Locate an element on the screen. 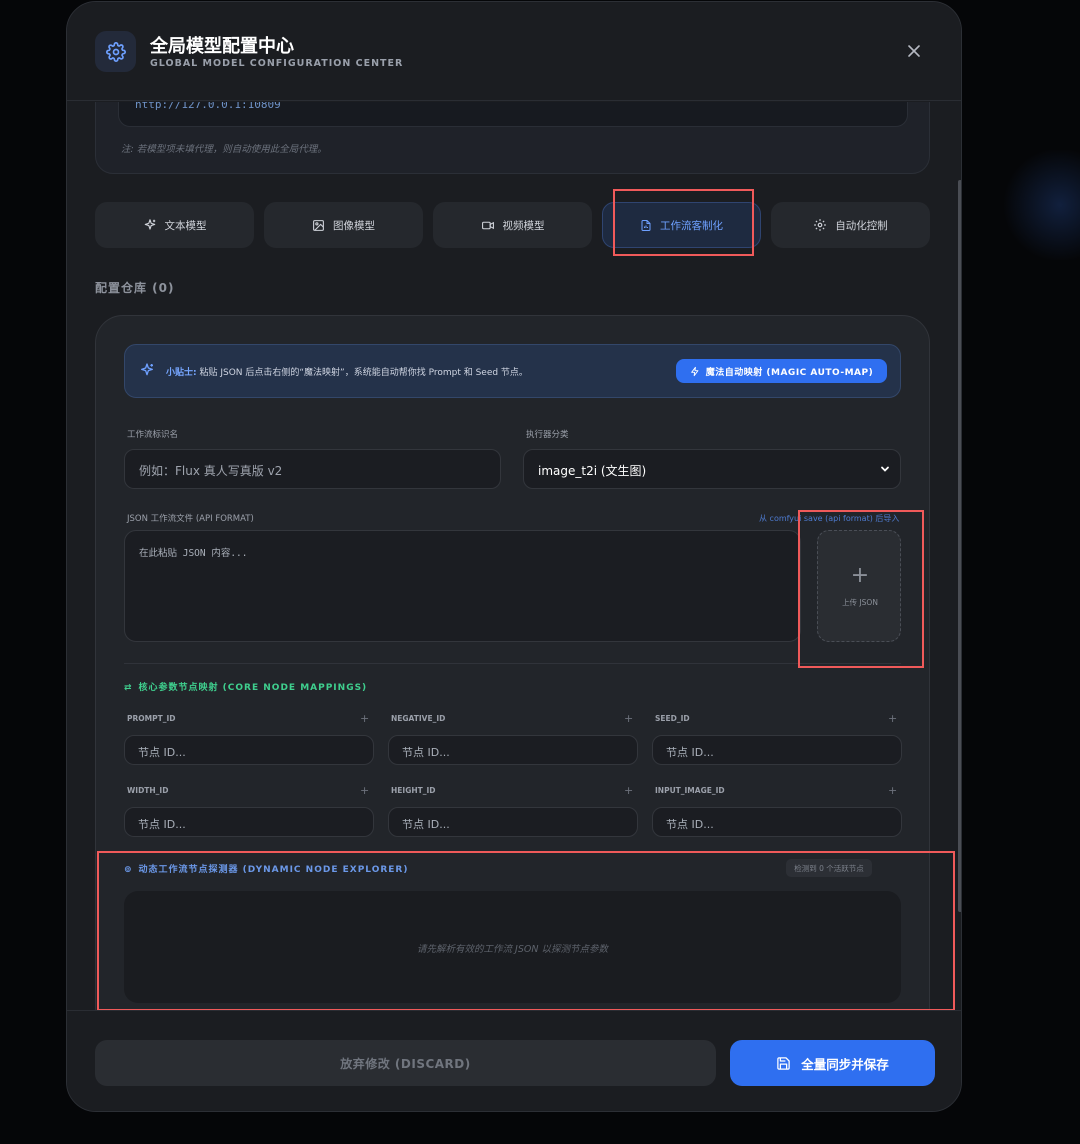 The width and height of the screenshot is (1080, 1144). tab-video-model: 视频模型 is located at coordinates (512, 225).